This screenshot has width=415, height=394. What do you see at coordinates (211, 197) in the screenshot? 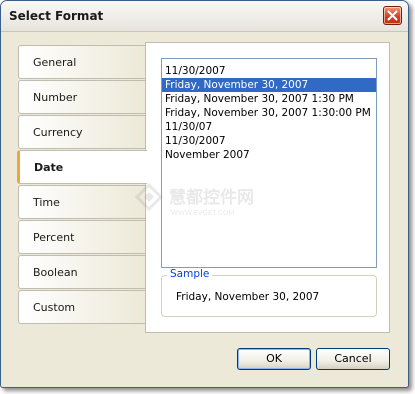
I see `watermark-text: 慧都控件网` at bounding box center [211, 197].